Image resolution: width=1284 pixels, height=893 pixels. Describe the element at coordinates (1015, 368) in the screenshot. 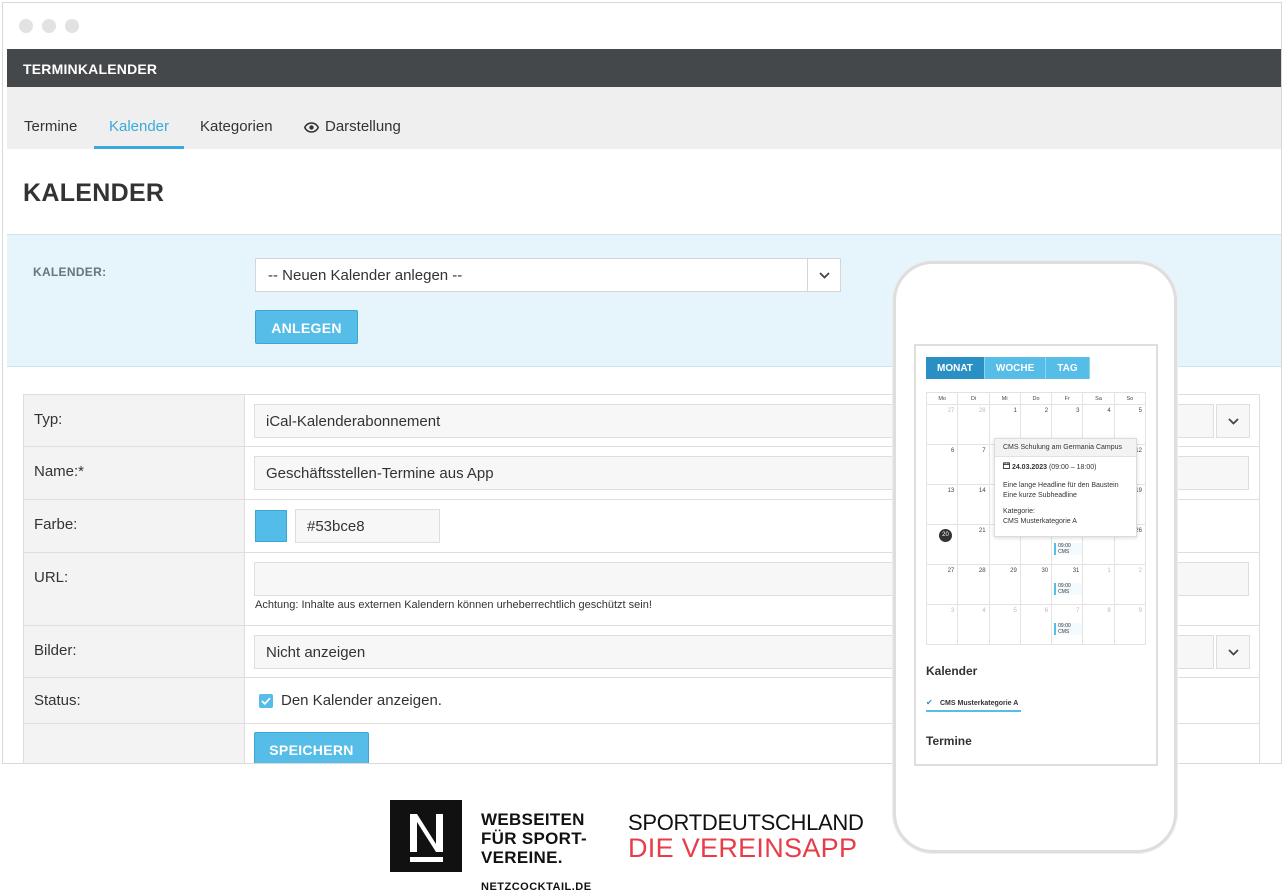

I see `view-tab-week: WOCHE` at that location.